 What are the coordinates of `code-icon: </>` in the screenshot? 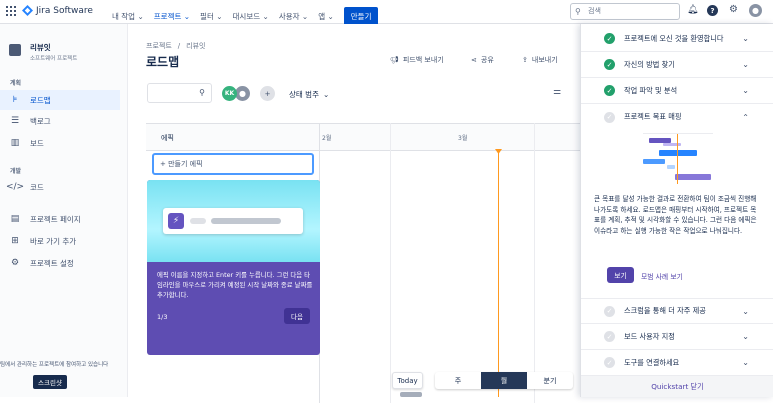 It's located at (15, 187).